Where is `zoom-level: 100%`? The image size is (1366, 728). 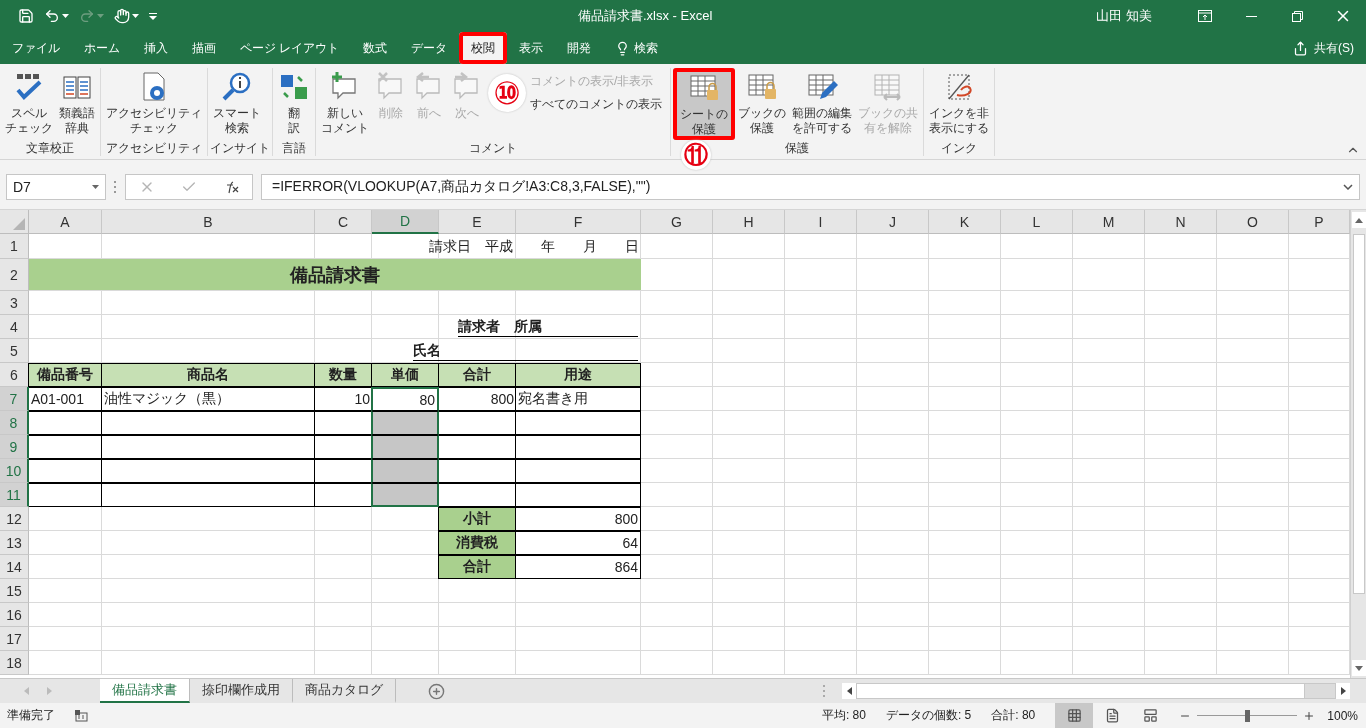 zoom-level: 100% is located at coordinates (1342, 715).